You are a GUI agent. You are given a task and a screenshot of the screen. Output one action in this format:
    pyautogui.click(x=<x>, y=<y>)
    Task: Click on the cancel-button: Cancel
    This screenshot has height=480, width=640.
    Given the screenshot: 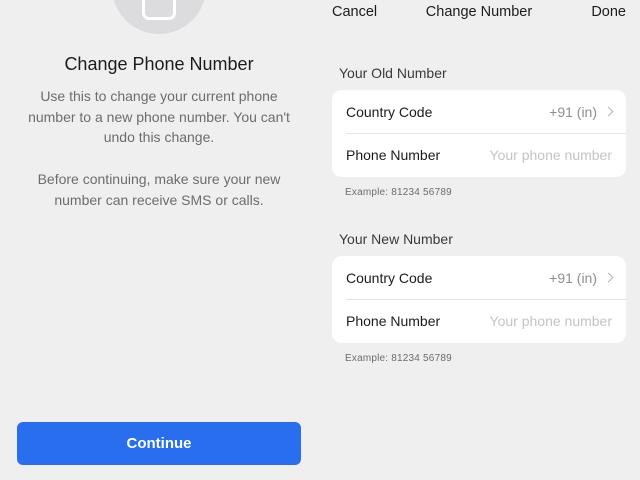 What is the action you would take?
    pyautogui.click(x=354, y=12)
    